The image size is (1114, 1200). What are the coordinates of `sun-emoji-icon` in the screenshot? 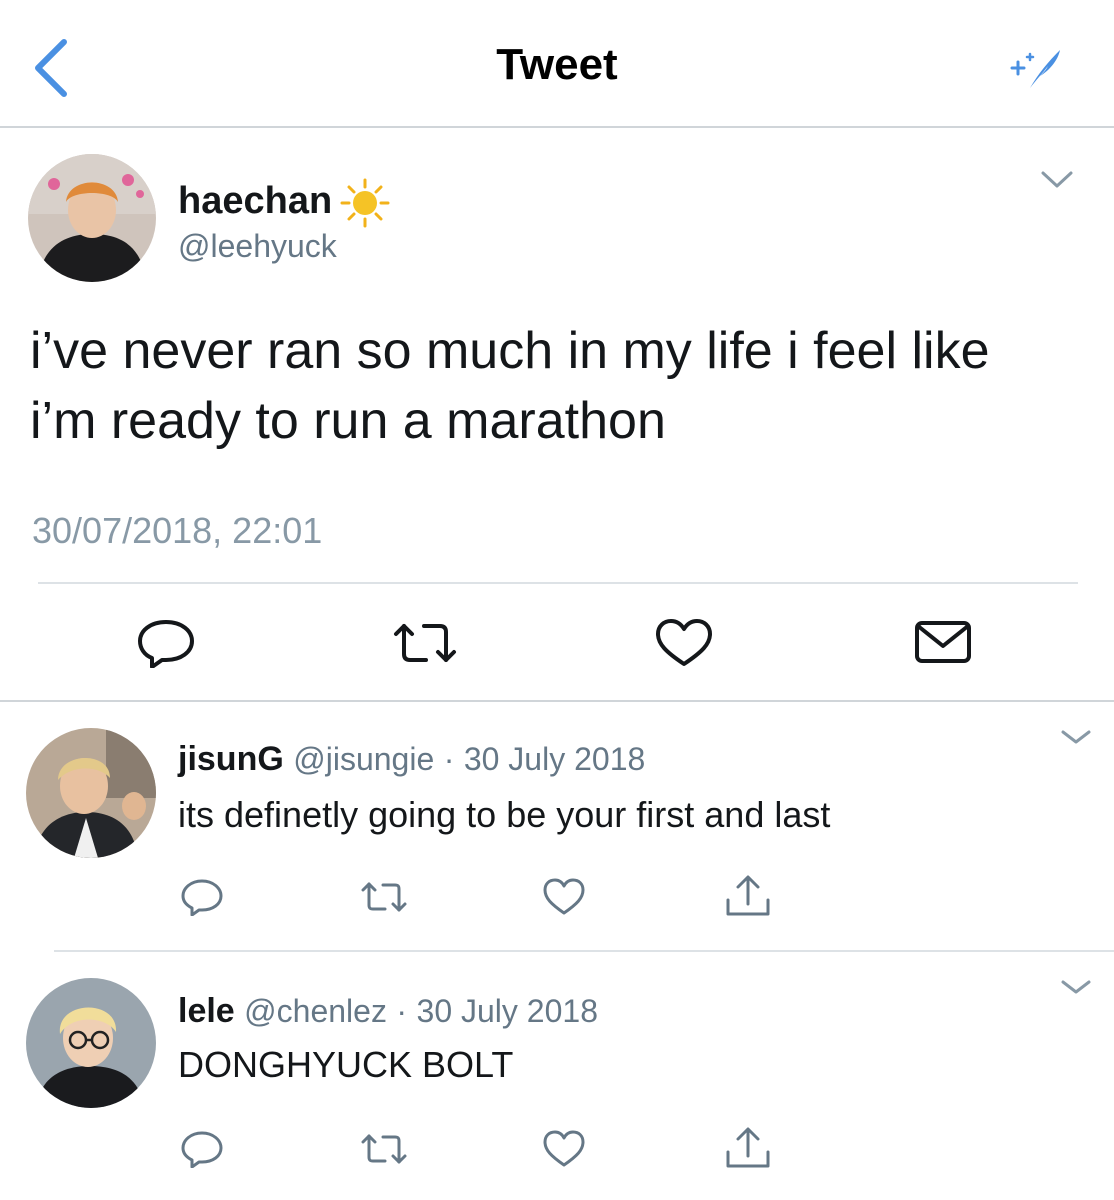 It's located at (365, 203).